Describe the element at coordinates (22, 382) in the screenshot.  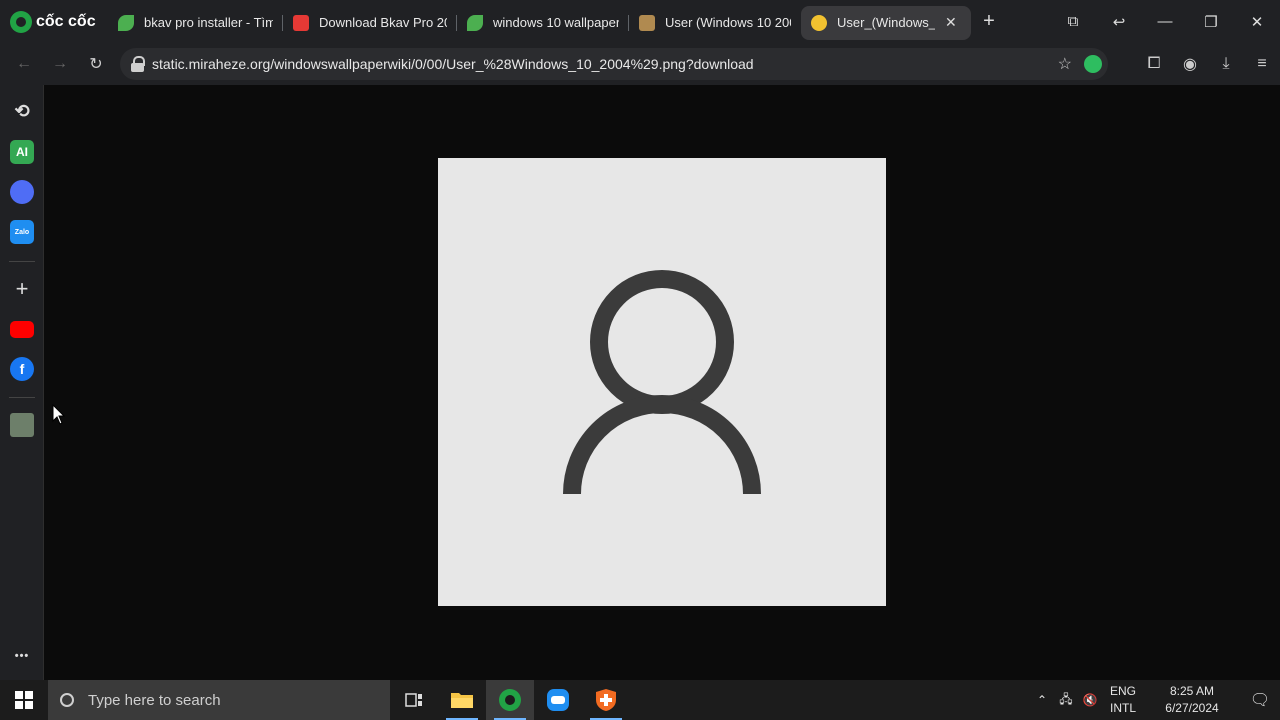
I see `sidebar: ⟲ AI Zalo + f •••` at that location.